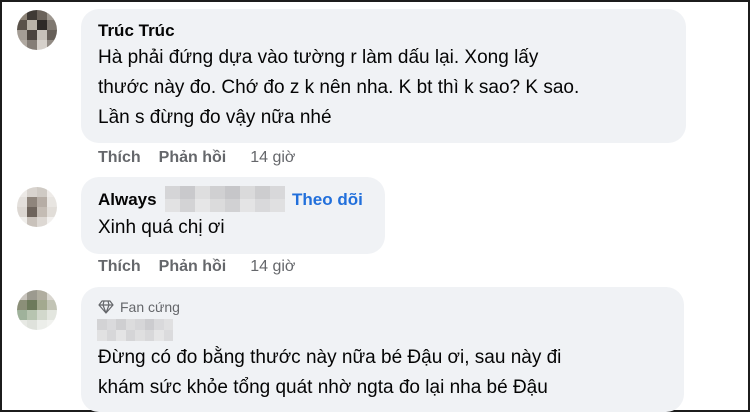 Image resolution: width=750 pixels, height=412 pixels. I want to click on comment-author: Always, so click(127, 200).